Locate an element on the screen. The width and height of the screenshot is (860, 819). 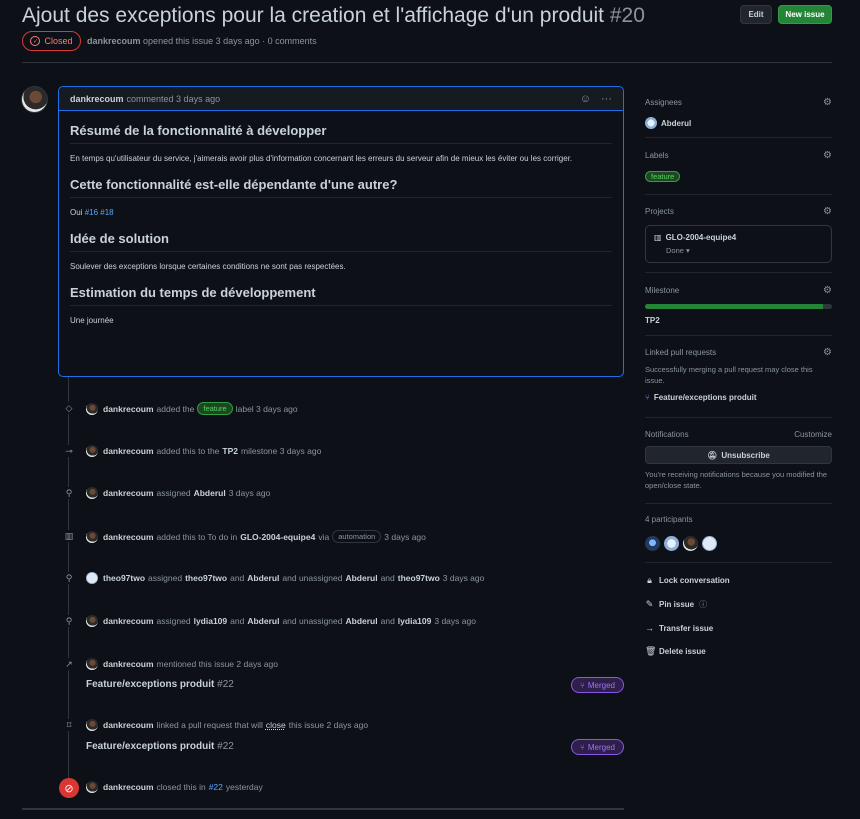
info-icon: ⓘ is located at coordinates (703, 604).